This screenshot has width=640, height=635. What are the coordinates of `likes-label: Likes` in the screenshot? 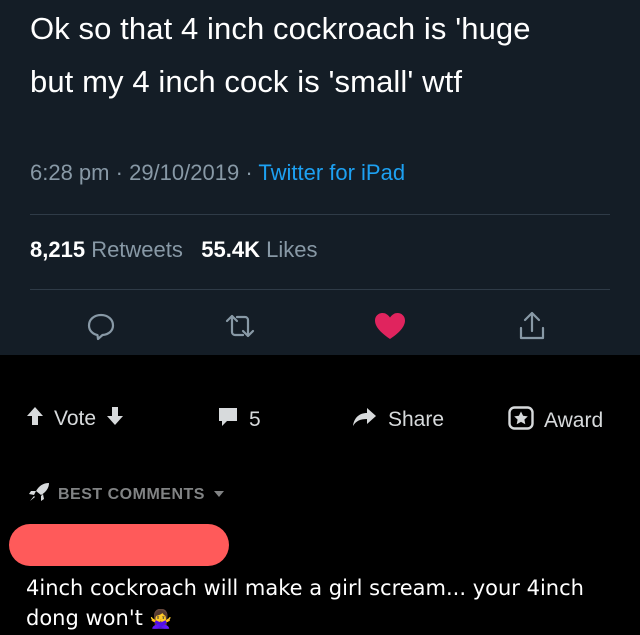 It's located at (292, 249).